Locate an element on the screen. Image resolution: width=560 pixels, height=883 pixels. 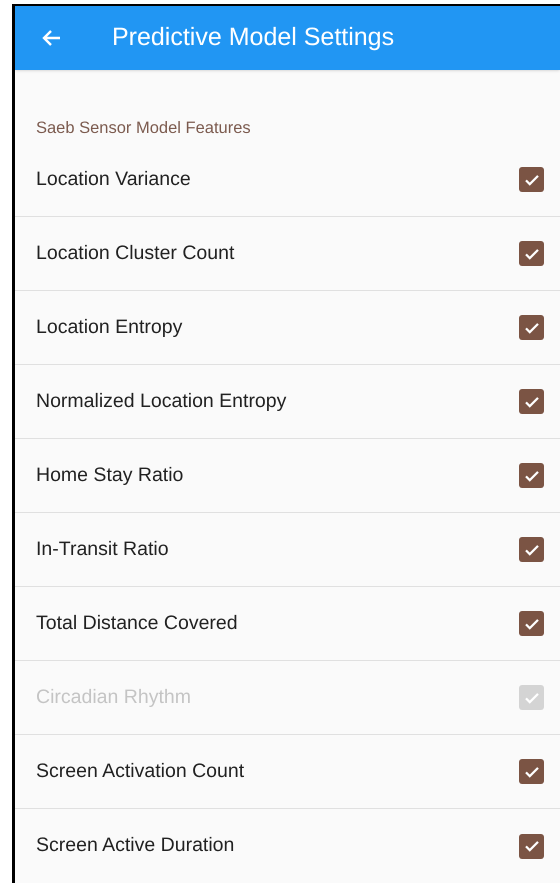
feature-label: Normalized Location Entropy is located at coordinates (161, 401).